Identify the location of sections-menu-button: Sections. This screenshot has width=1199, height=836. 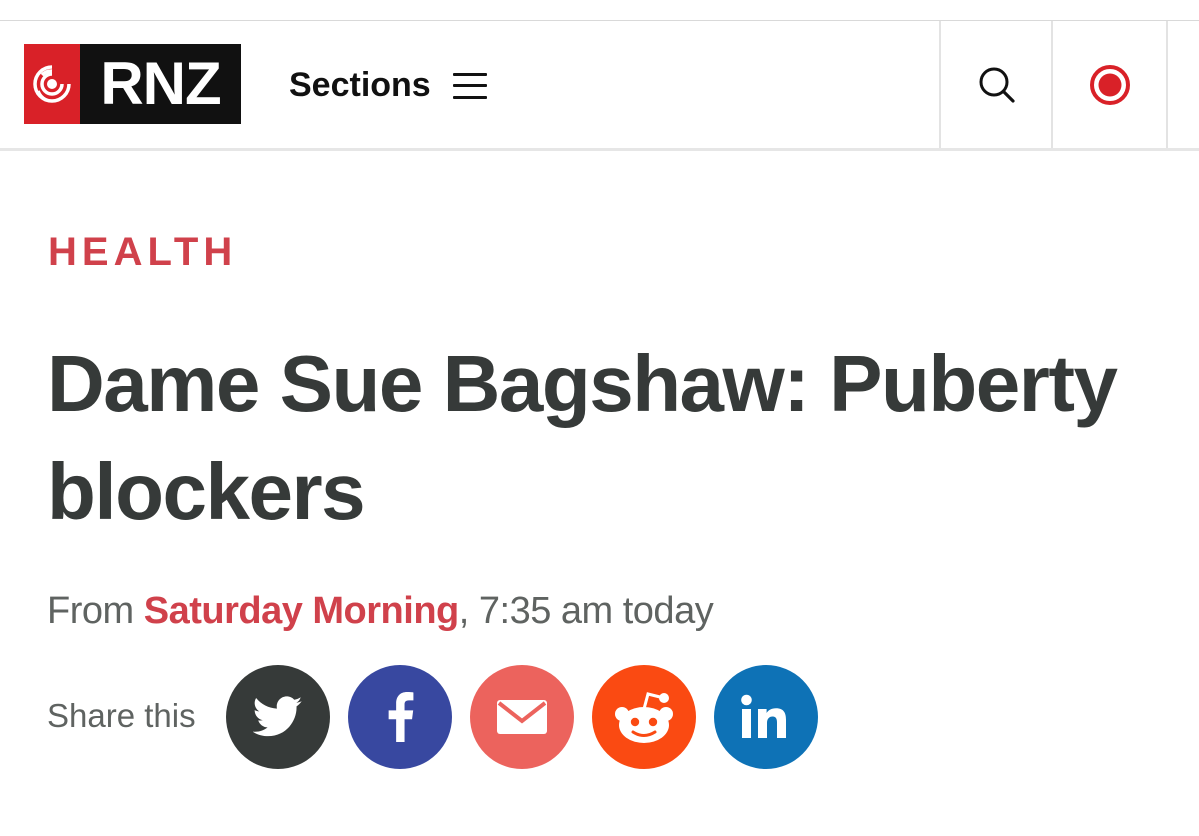
(388, 85).